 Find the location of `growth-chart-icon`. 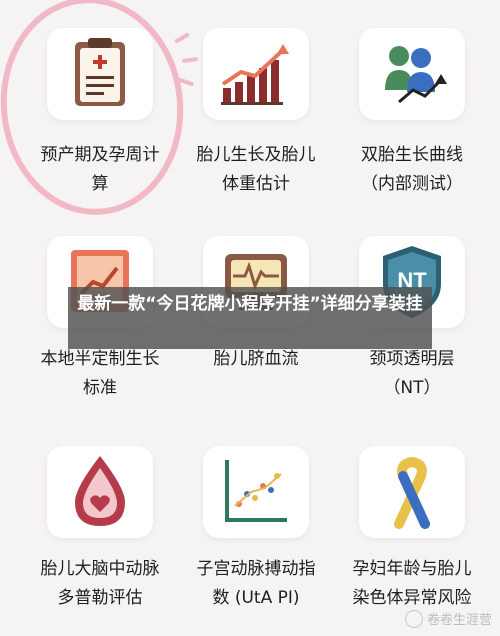

growth-chart-icon is located at coordinates (255, 74).